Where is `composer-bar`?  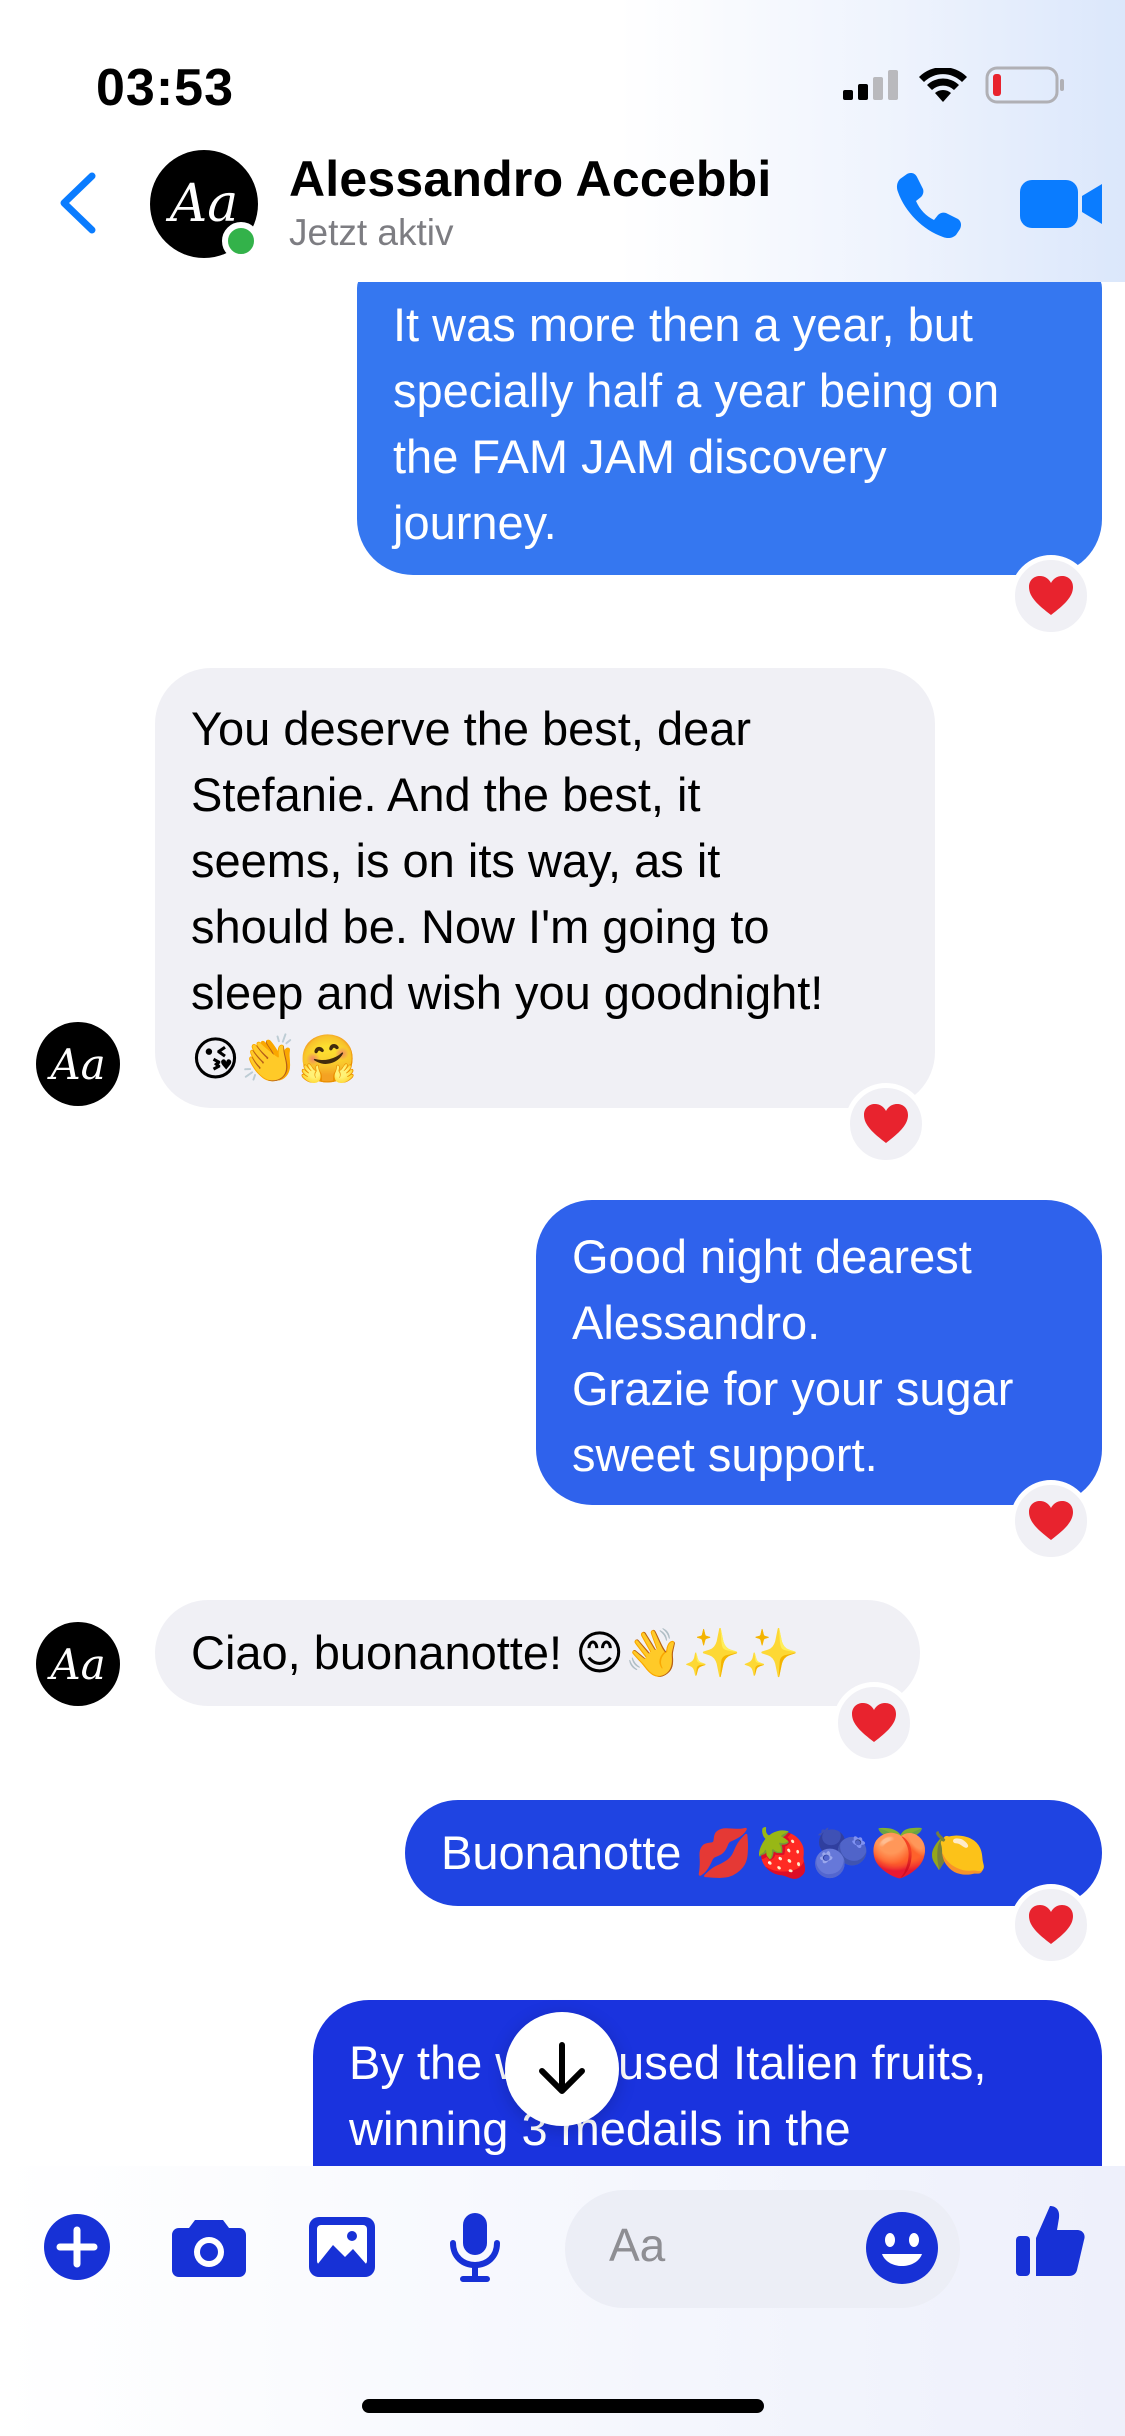
composer-bar is located at coordinates (562, 2301).